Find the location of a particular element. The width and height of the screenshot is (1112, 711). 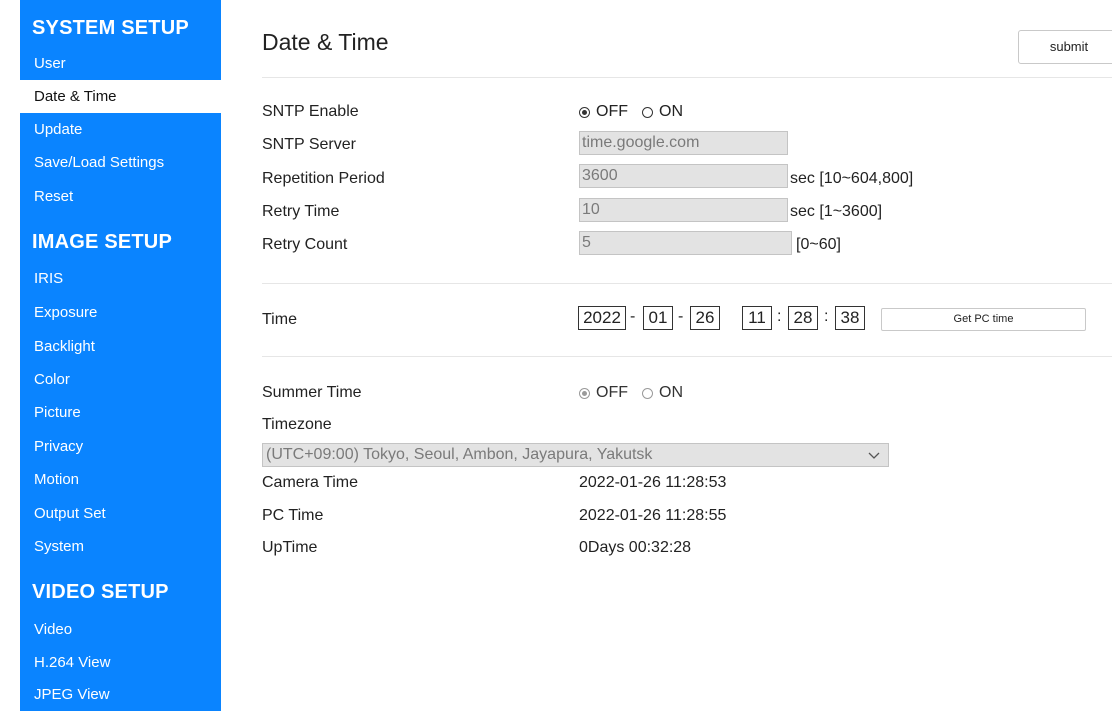

retry-time-label: Retry Time is located at coordinates (301, 211).